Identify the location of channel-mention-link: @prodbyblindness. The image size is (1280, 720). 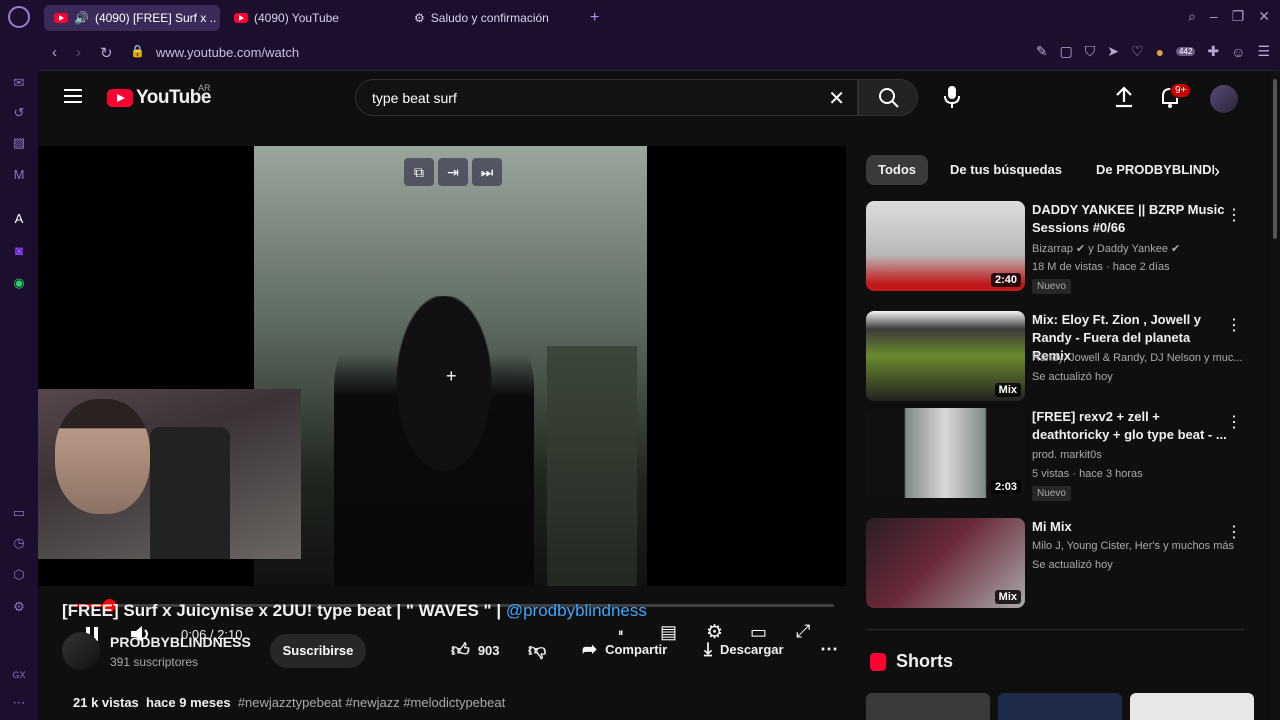
(576, 610).